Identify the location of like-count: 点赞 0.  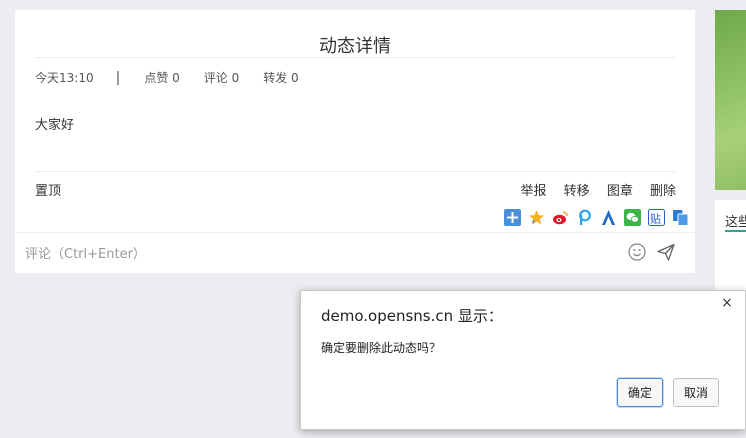
(161, 77).